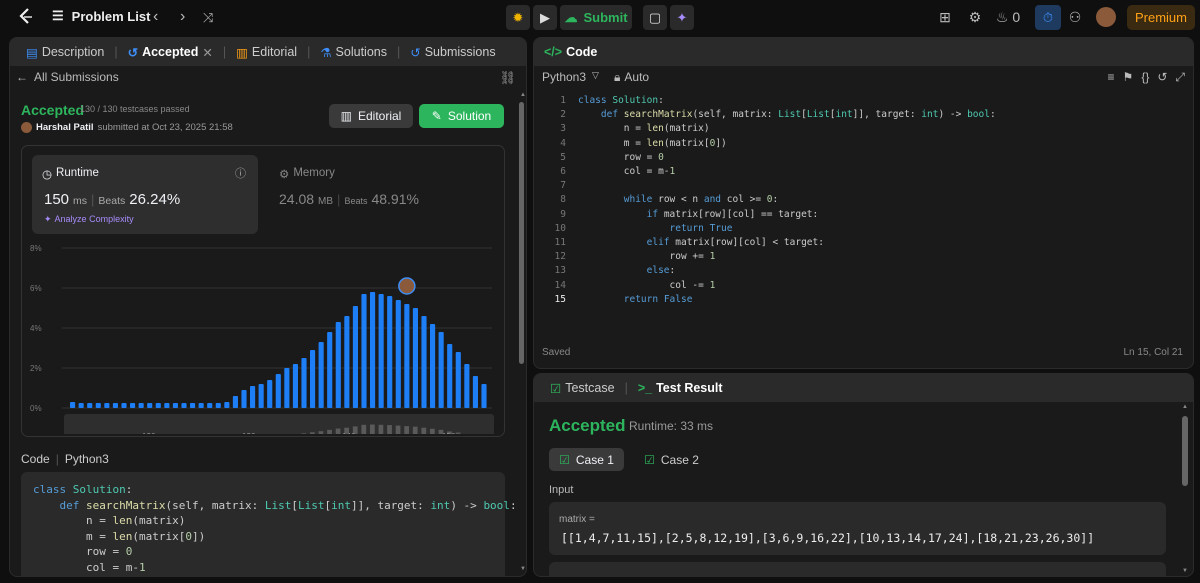 Image resolution: width=1200 pixels, height=583 pixels. What do you see at coordinates (652, 143) in the screenshot?
I see `code-text: m = len(matrix[0])` at bounding box center [652, 143].